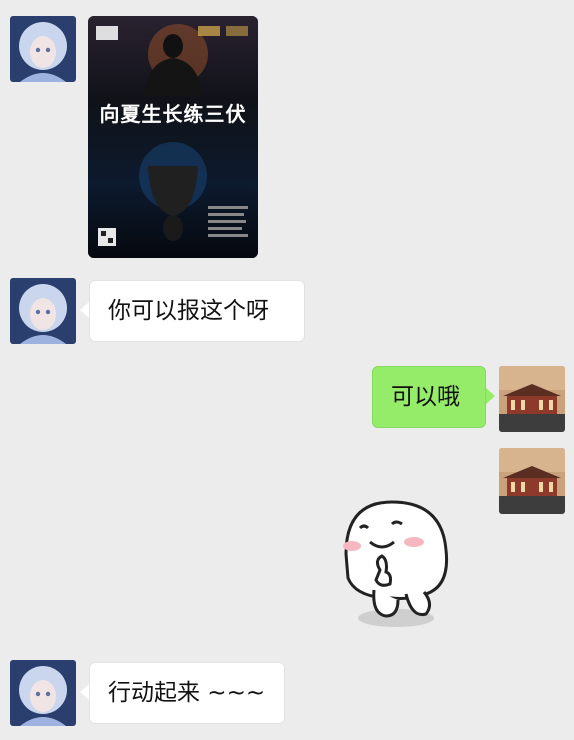  What do you see at coordinates (425, 397) in the screenshot?
I see `message-text: 可以哦` at bounding box center [425, 397].